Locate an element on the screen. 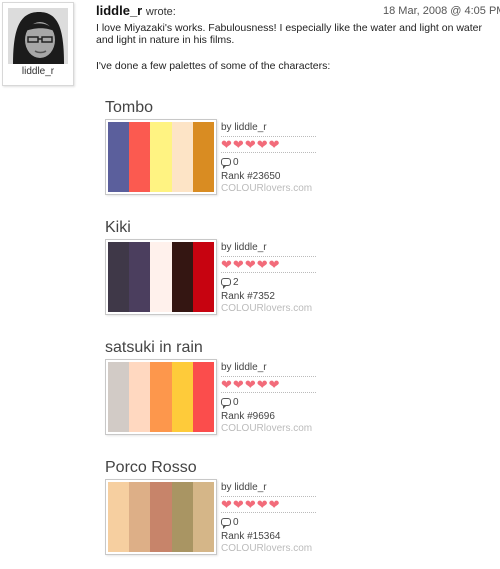 The width and height of the screenshot is (500, 569). palette-rank: Rank #23650 is located at coordinates (251, 176).